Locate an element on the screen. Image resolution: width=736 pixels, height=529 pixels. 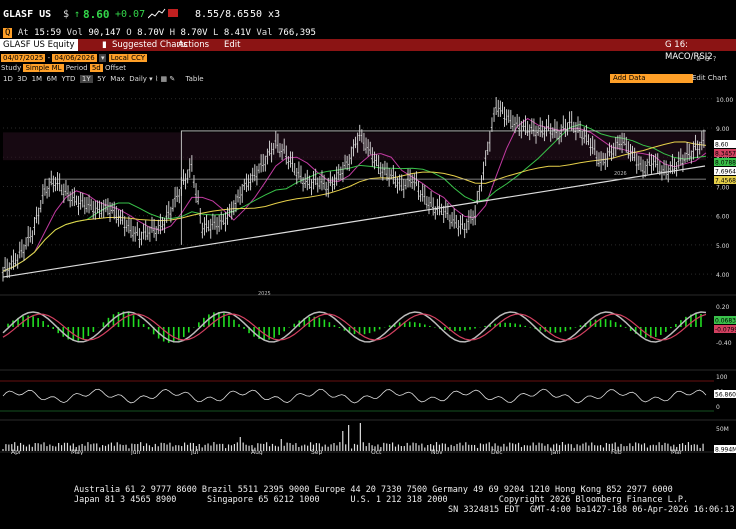
bid-ask: 8.55/8.65 is located at coordinates (222, 14).